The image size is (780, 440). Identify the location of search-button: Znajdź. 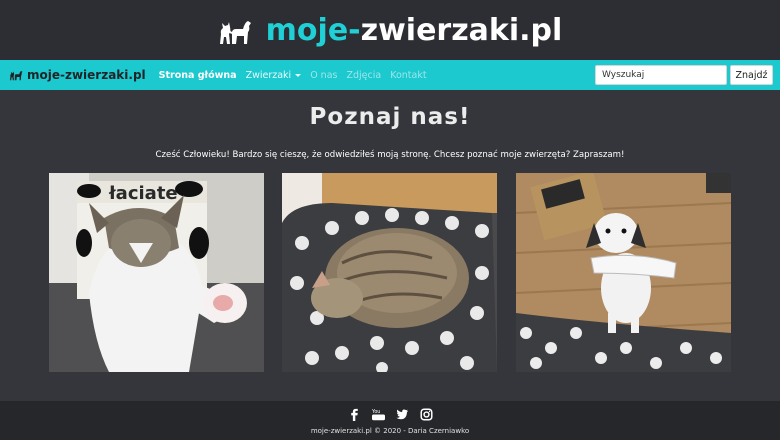
(751, 75).